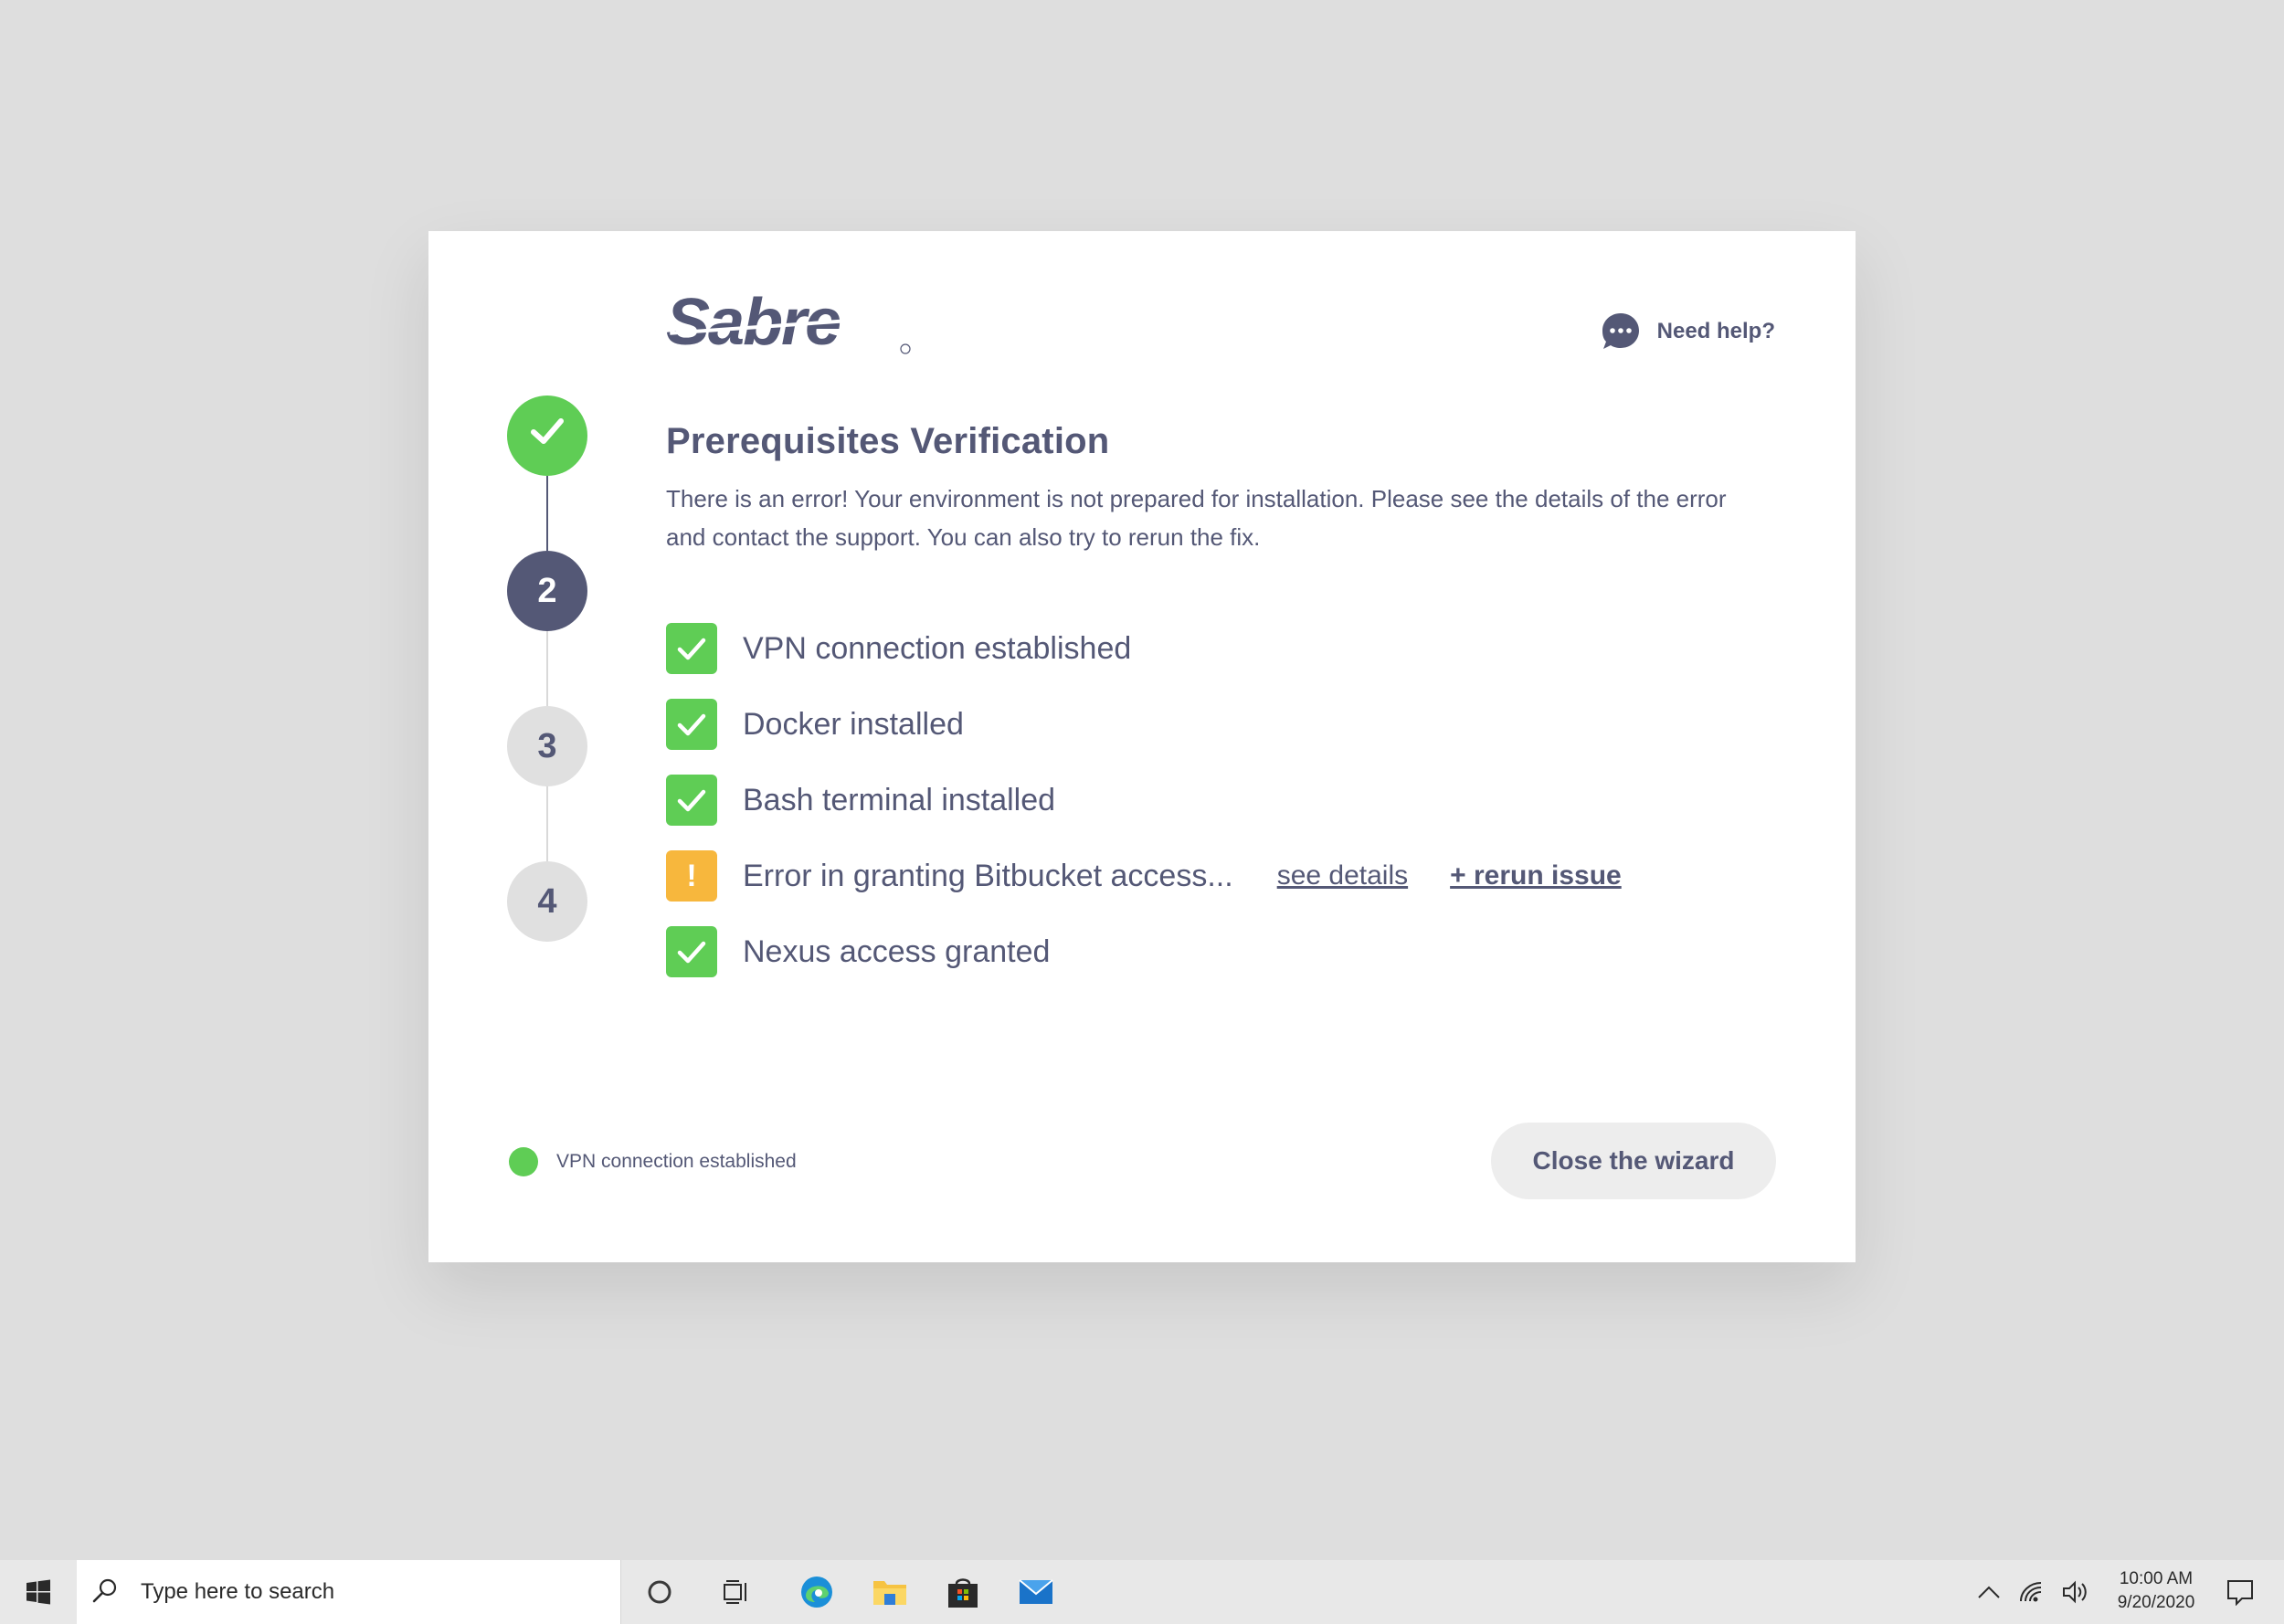 This screenshot has width=2284, height=1624. What do you see at coordinates (788, 324) in the screenshot?
I see `sabre-logo: Sabre` at bounding box center [788, 324].